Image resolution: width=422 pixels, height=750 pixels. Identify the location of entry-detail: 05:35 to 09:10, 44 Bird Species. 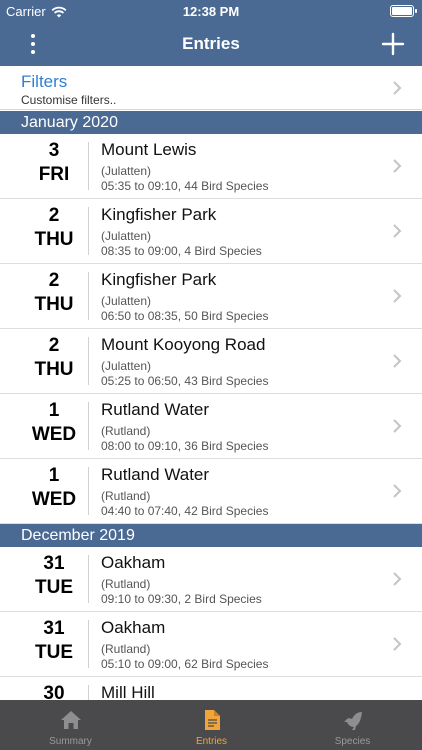
(185, 186).